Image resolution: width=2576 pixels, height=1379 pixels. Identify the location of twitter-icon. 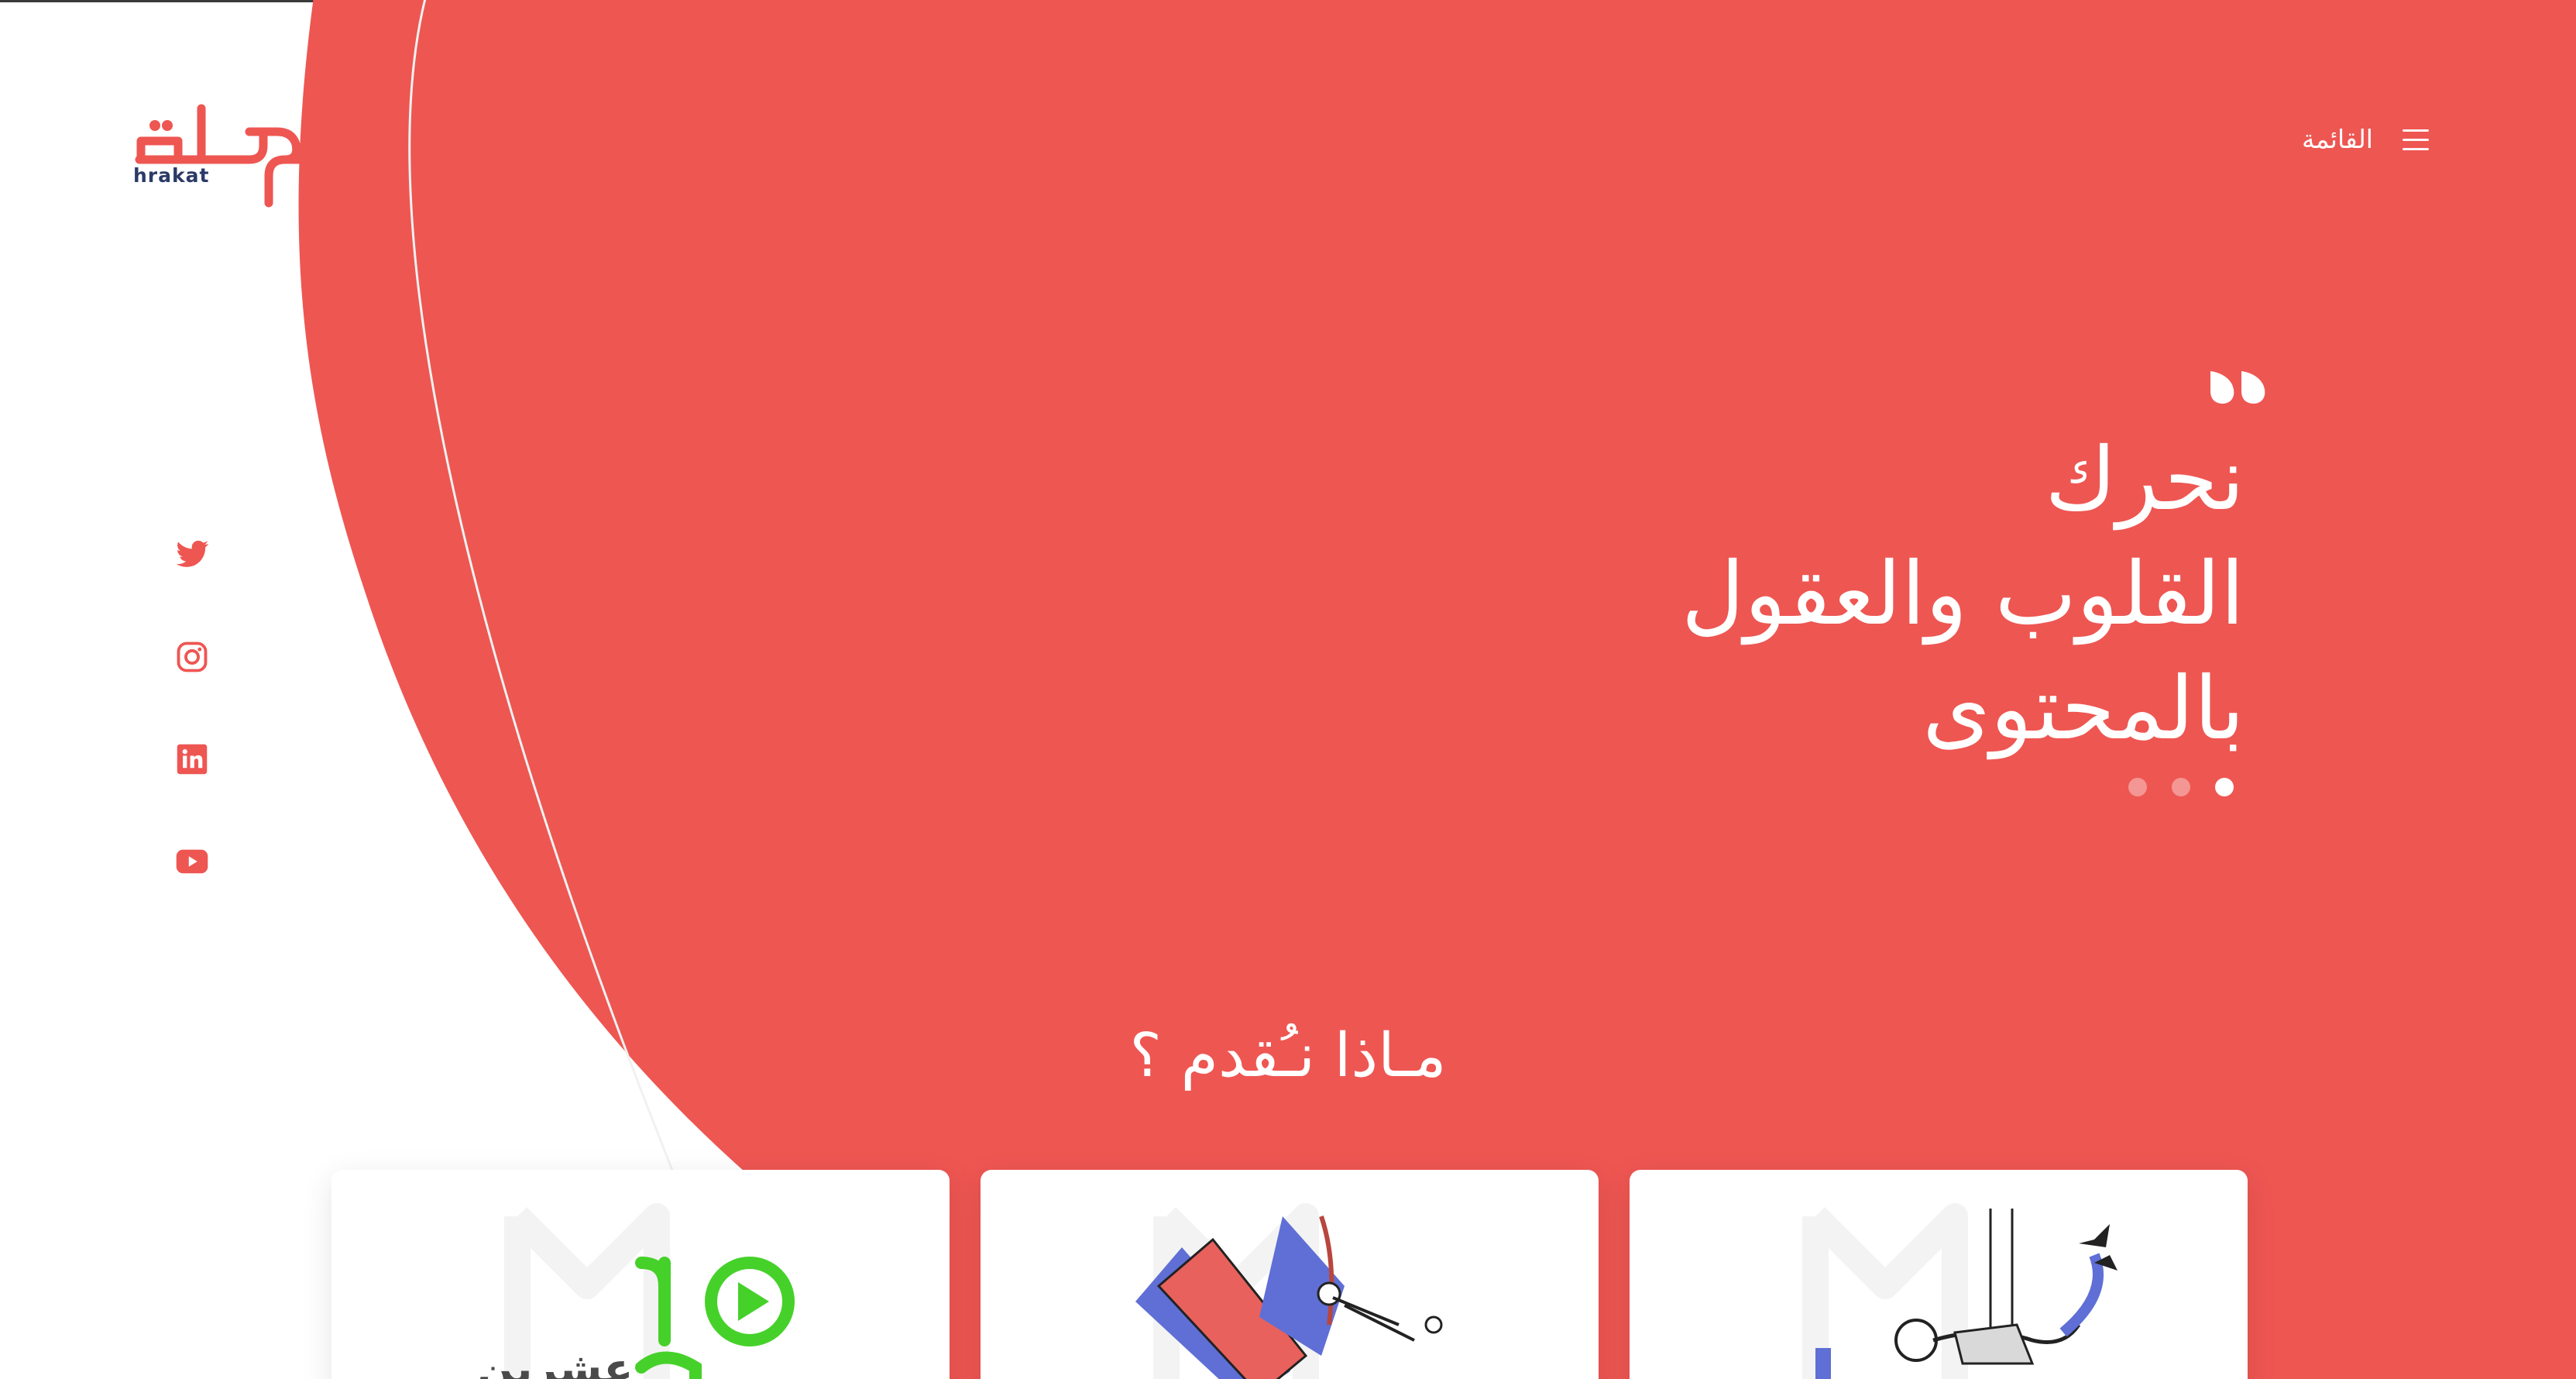
(192, 553).